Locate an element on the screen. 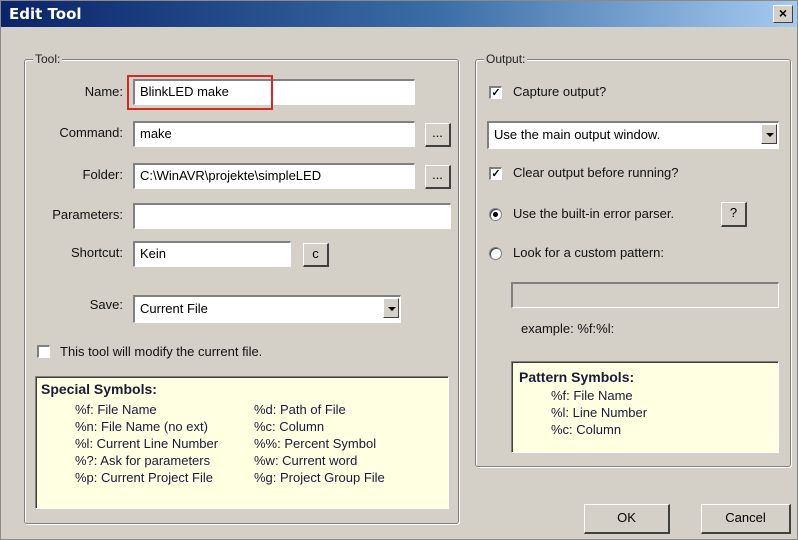 The height and width of the screenshot is (540, 798). symbol-column: %c: Column is located at coordinates (289, 426).